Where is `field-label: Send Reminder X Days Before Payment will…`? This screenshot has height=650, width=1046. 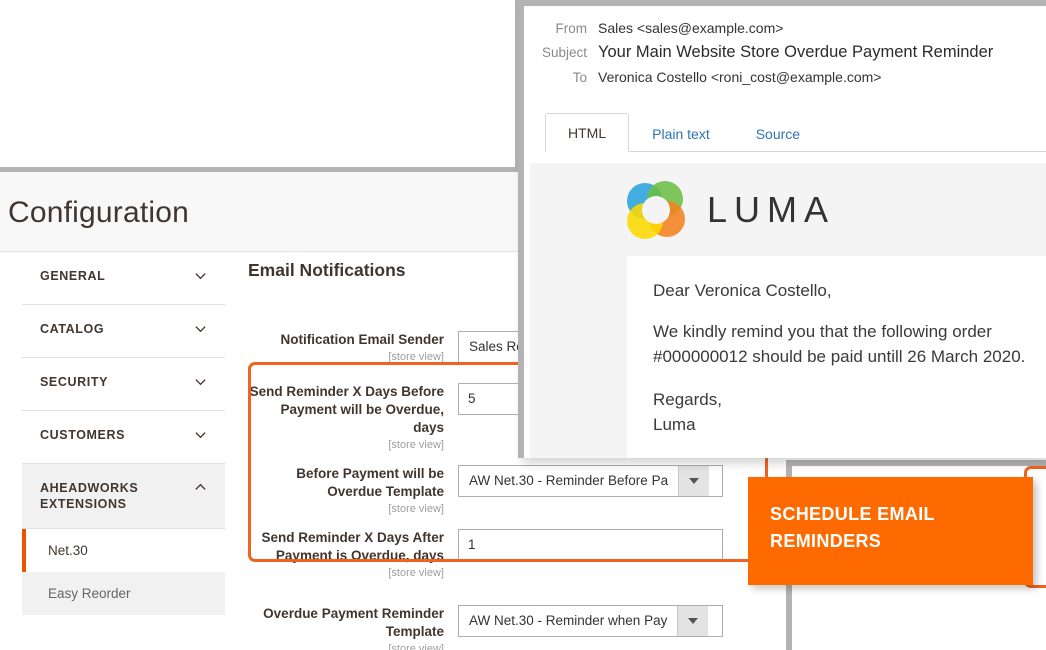 field-label: Send Reminder X Days Before Payment will… is located at coordinates (353, 418).